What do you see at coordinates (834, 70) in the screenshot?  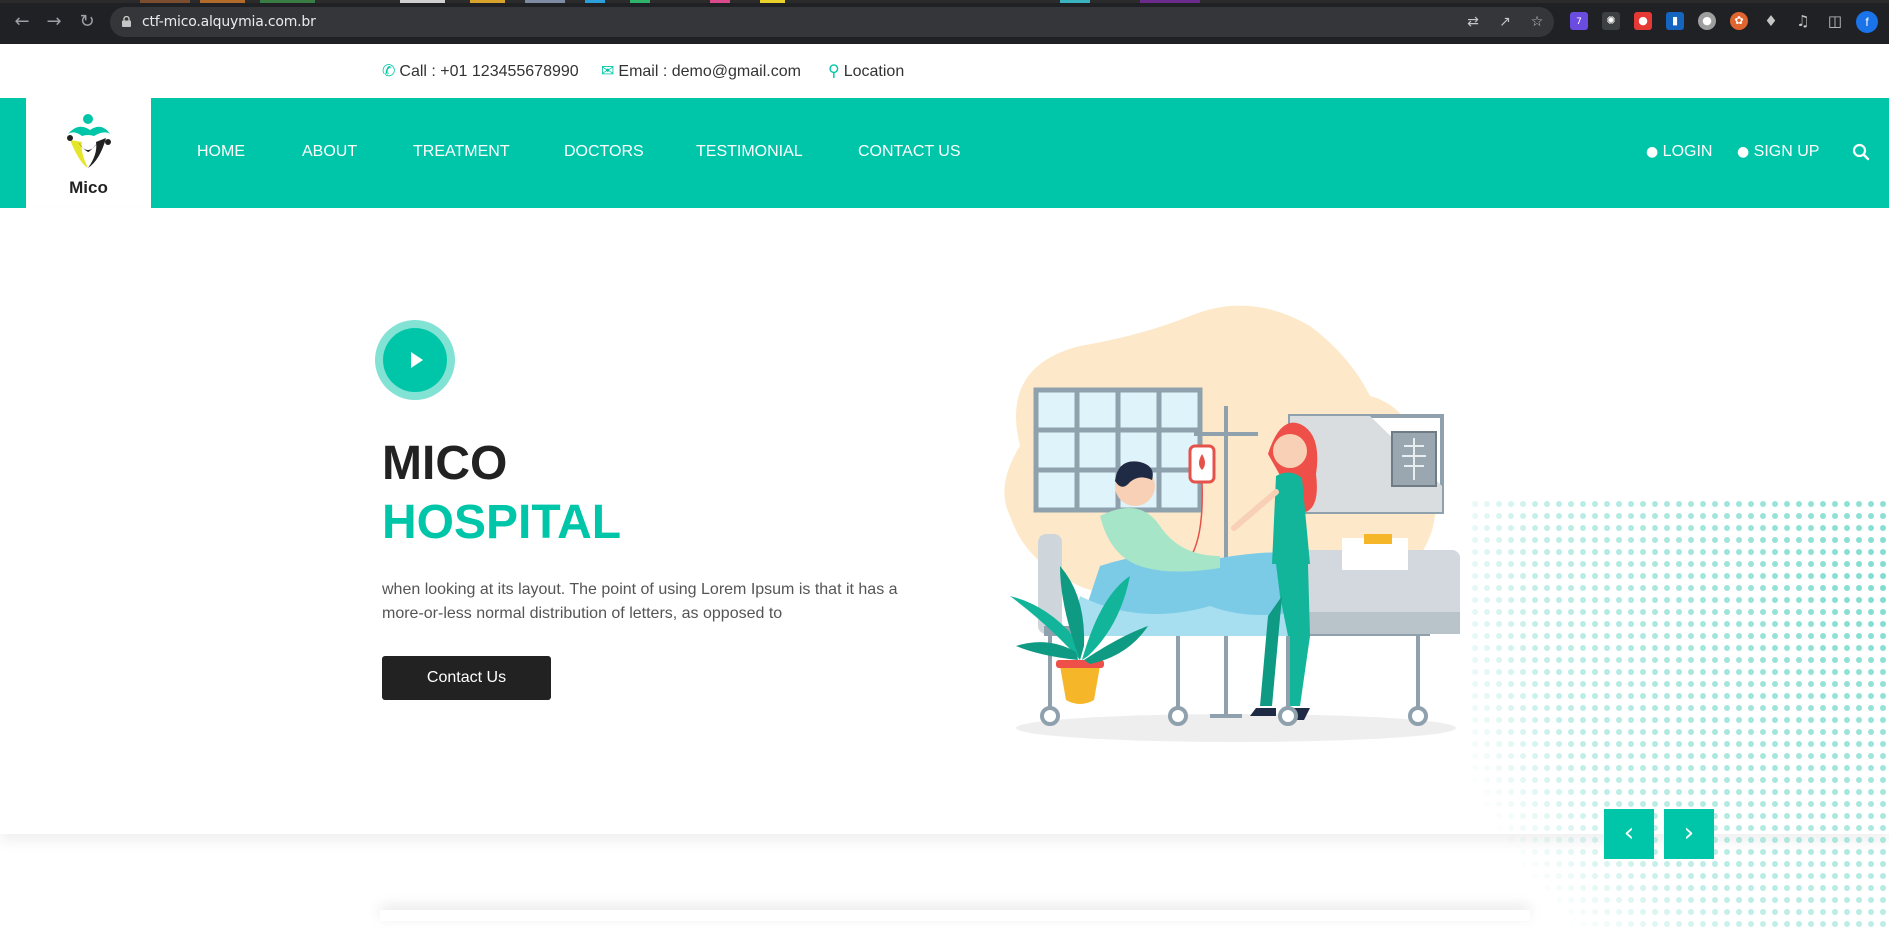 I see `map-pin-icon: ⚲` at bounding box center [834, 70].